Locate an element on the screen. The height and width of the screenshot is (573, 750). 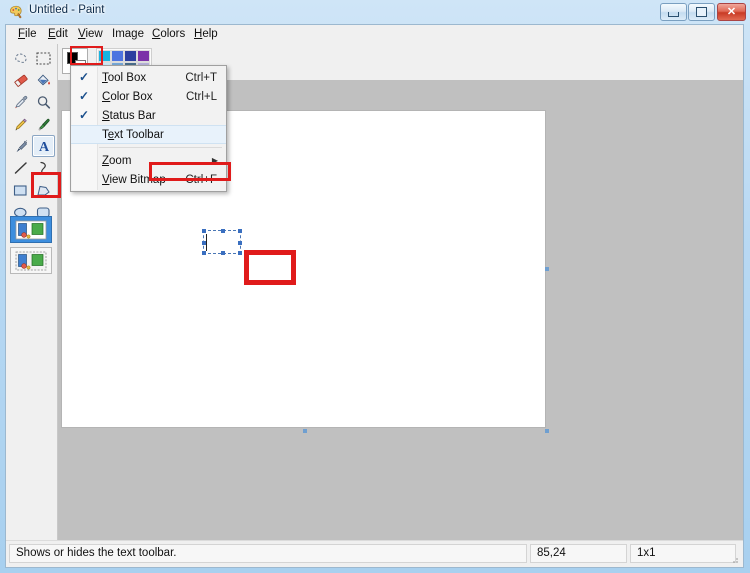
svg-text: A is located at coordinates (43, 146).